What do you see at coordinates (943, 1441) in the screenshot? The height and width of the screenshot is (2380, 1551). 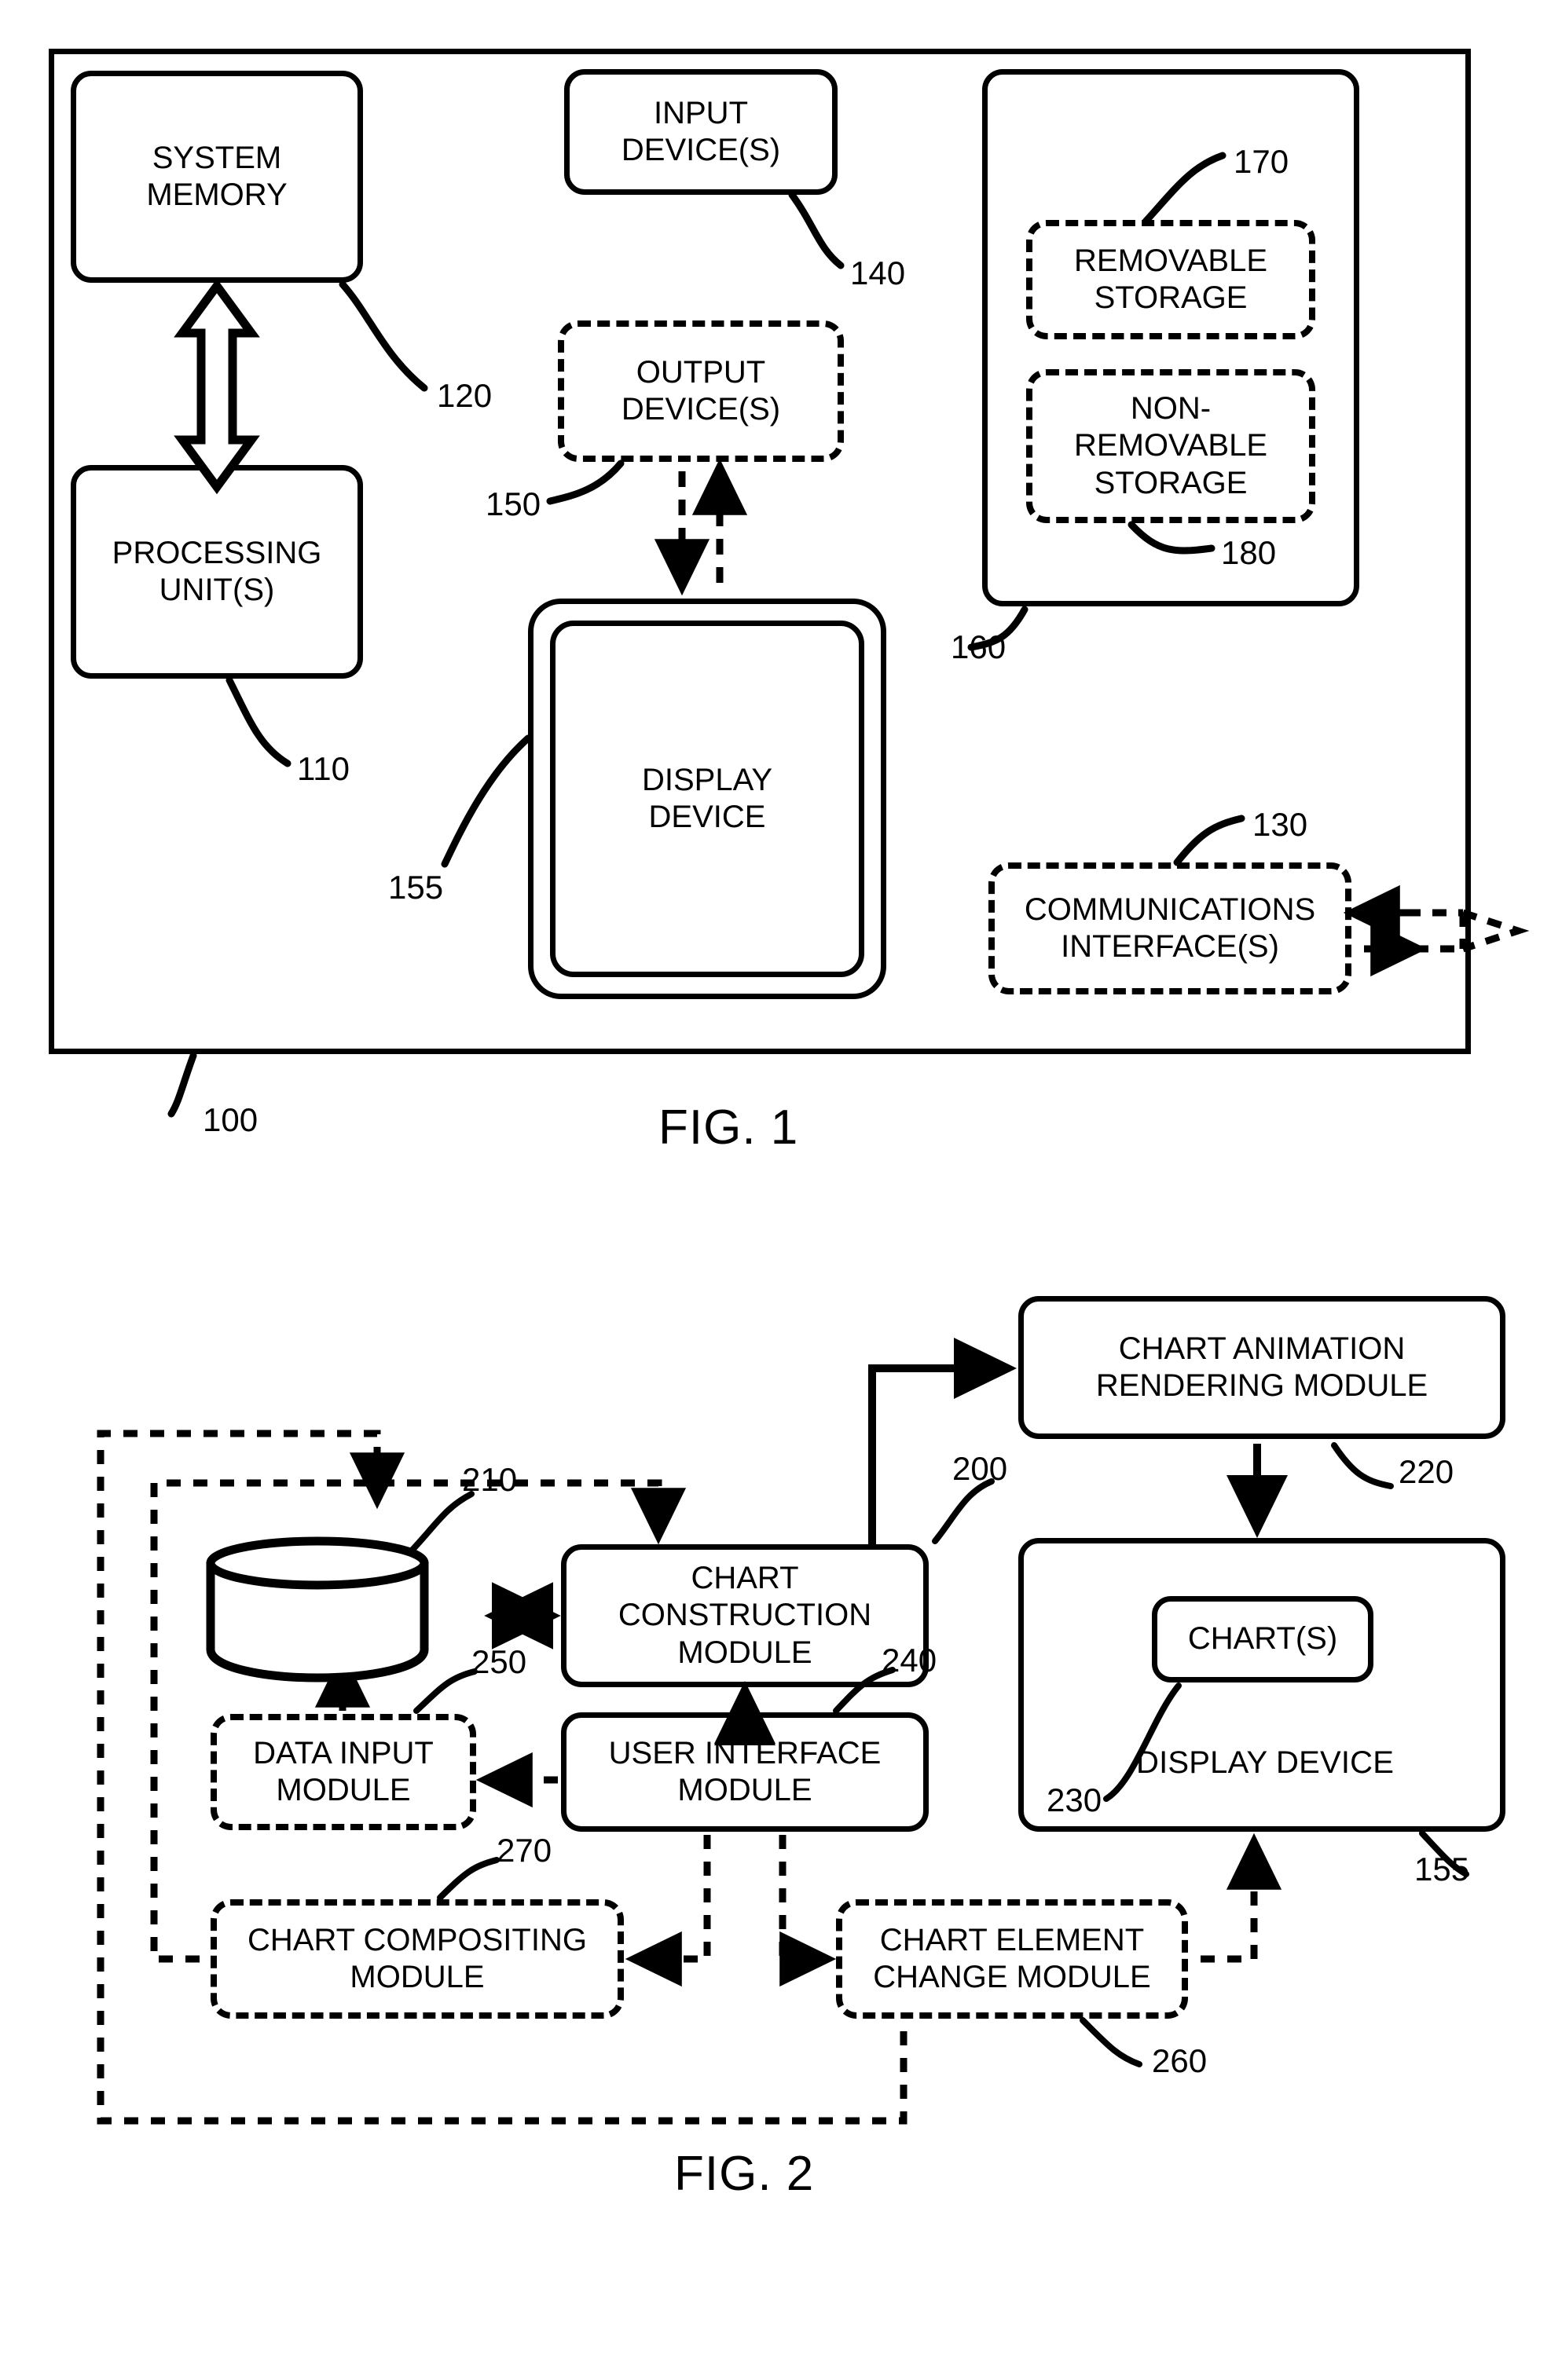 I see `construction-to-animation-arrow` at bounding box center [943, 1441].